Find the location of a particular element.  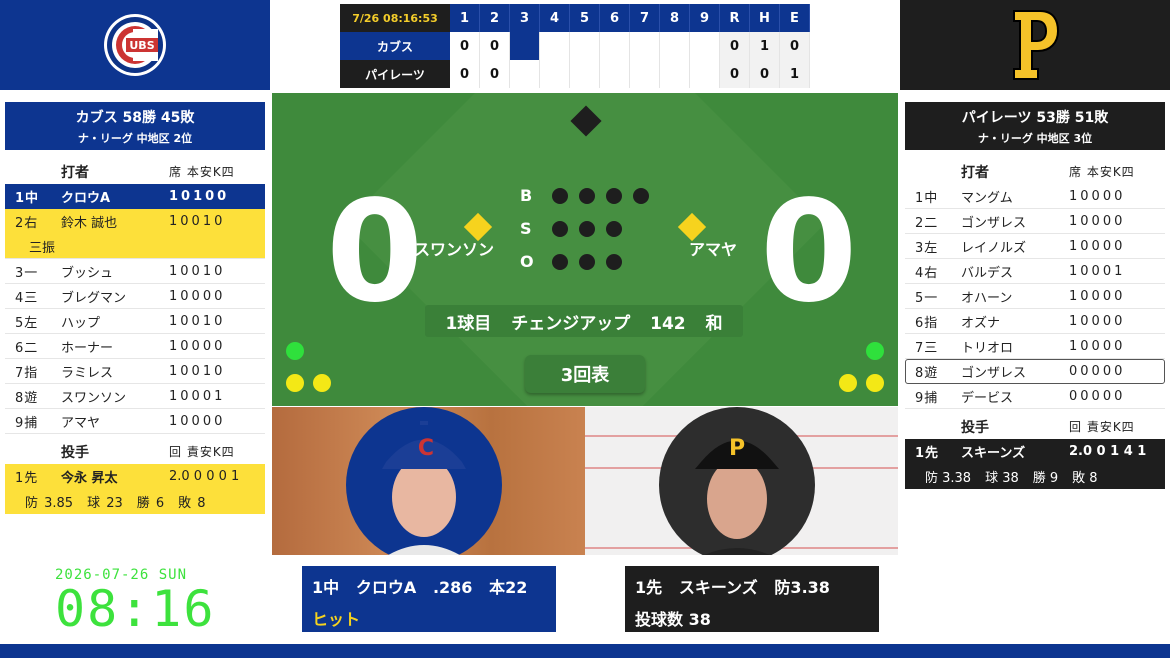

batter-stats: 10001 is located at coordinates (197, 396).